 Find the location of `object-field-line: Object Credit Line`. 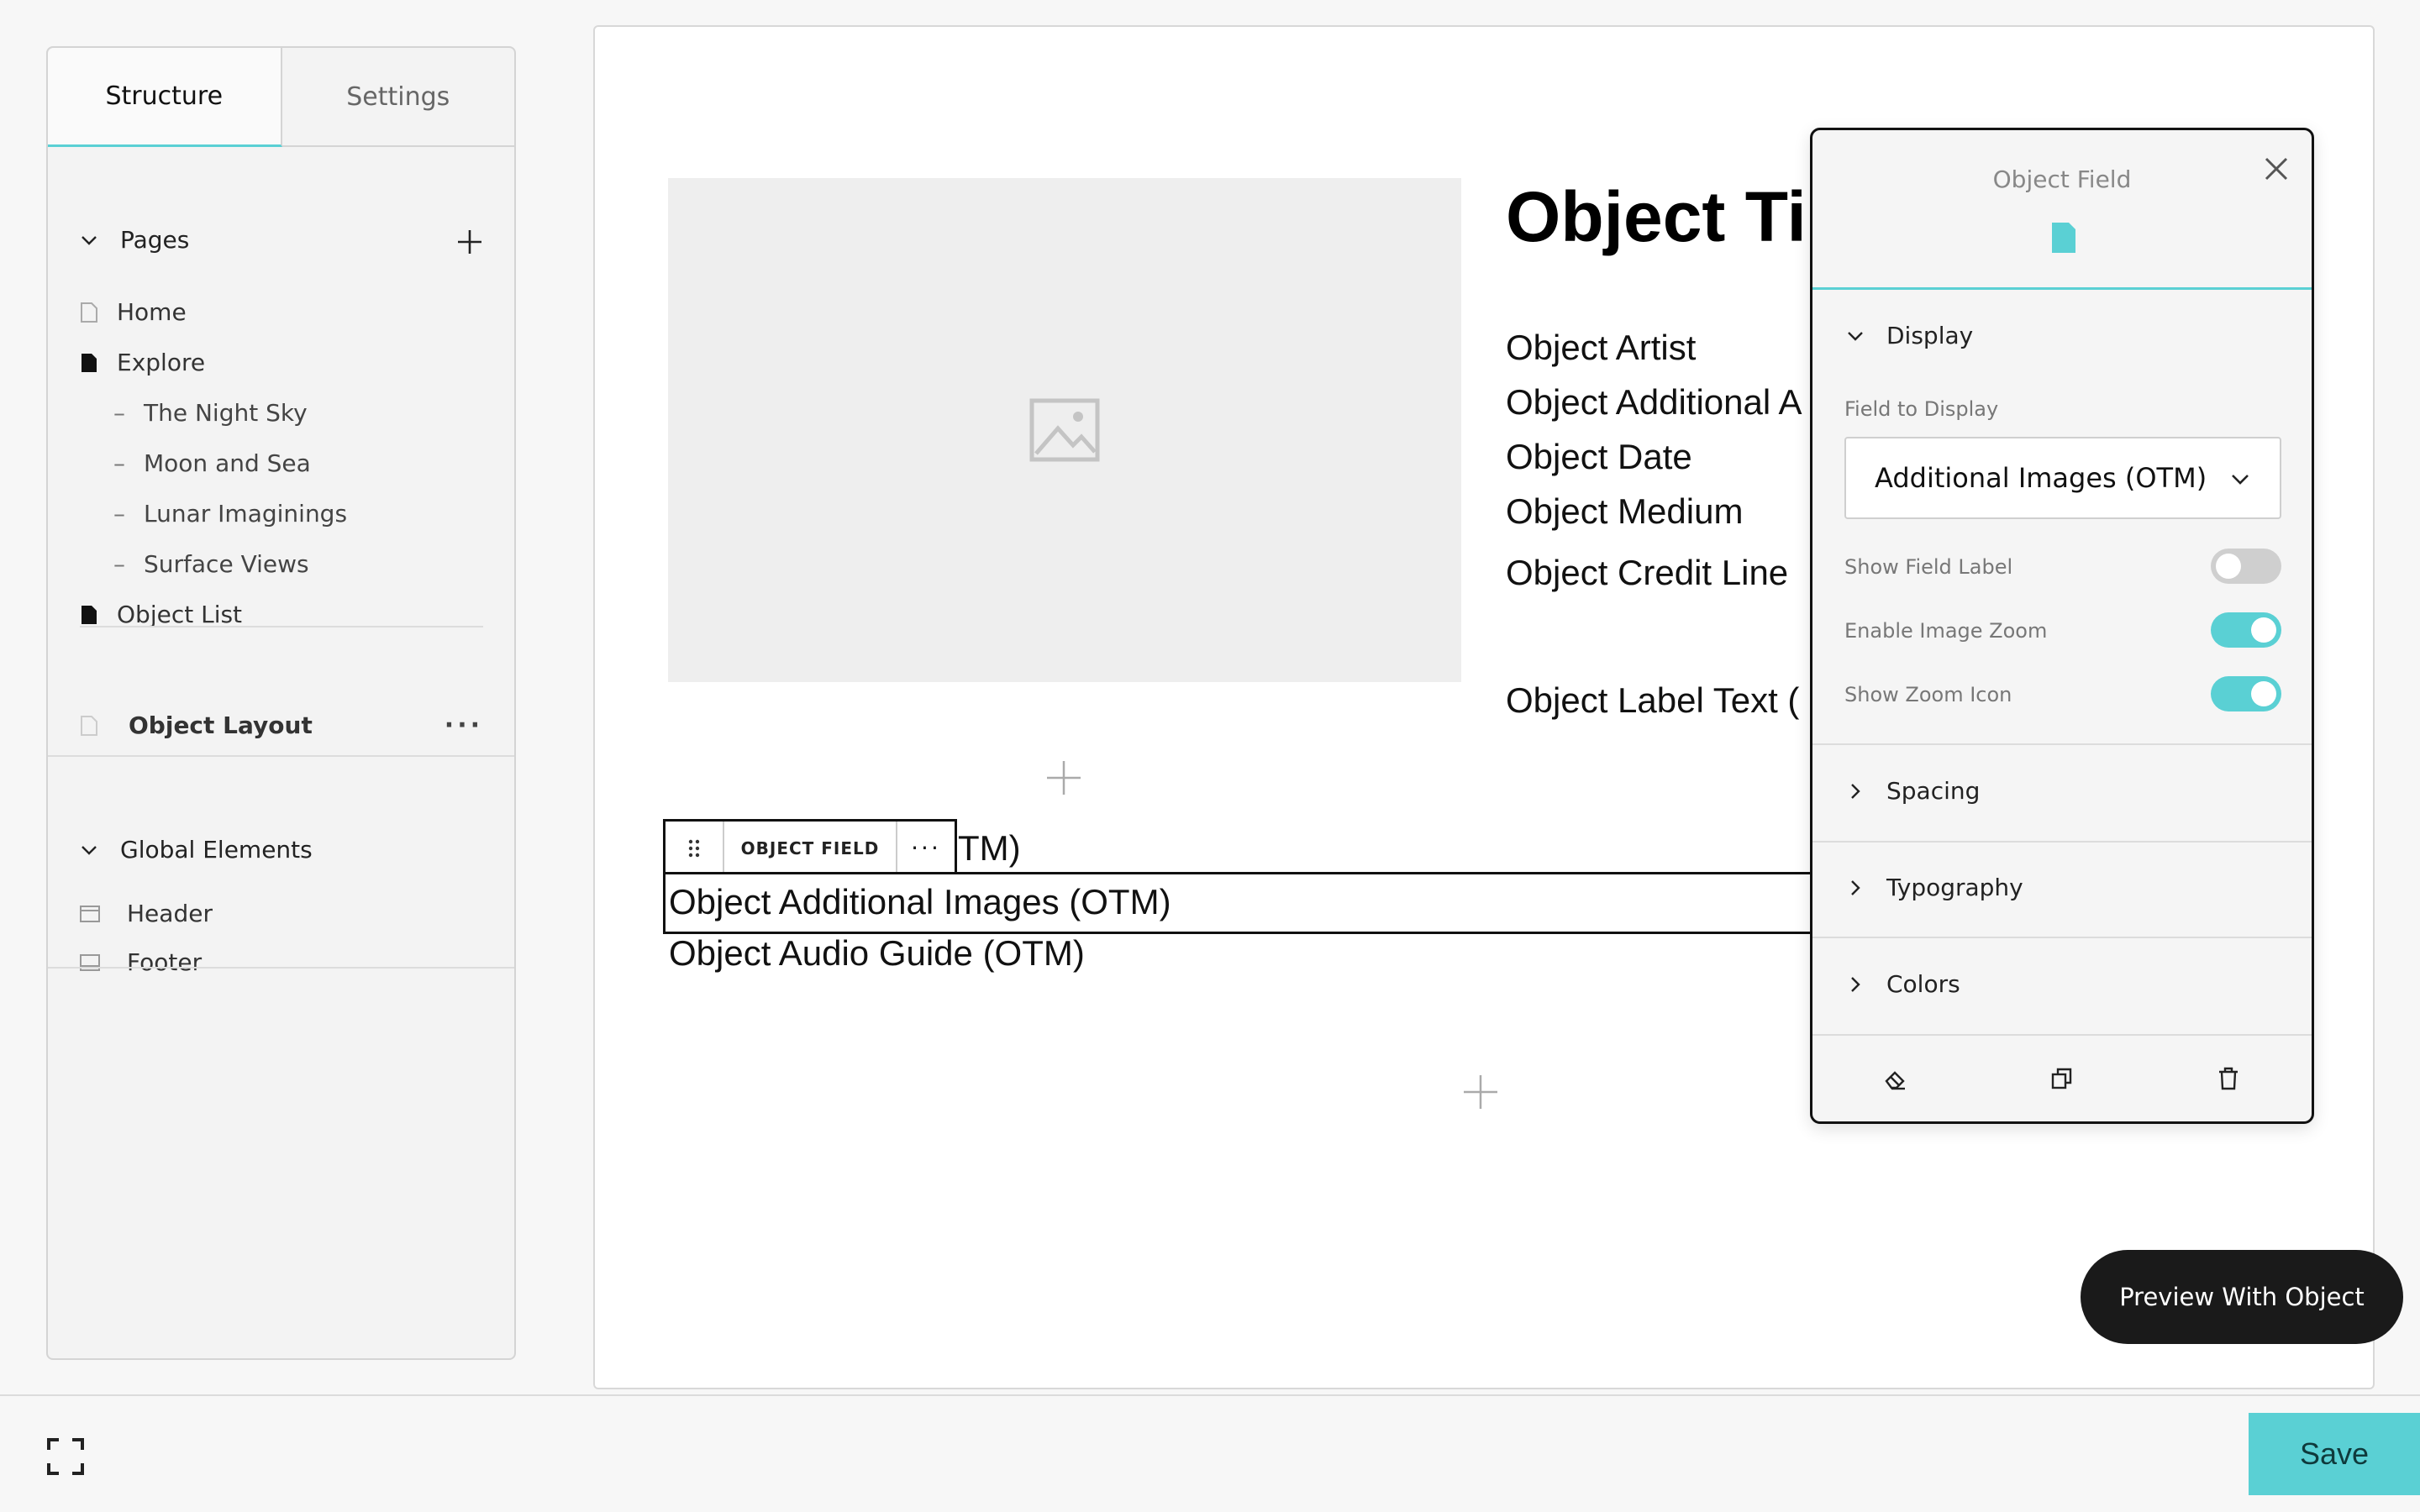

object-field-line: Object Credit Line is located at coordinates (1647, 573).